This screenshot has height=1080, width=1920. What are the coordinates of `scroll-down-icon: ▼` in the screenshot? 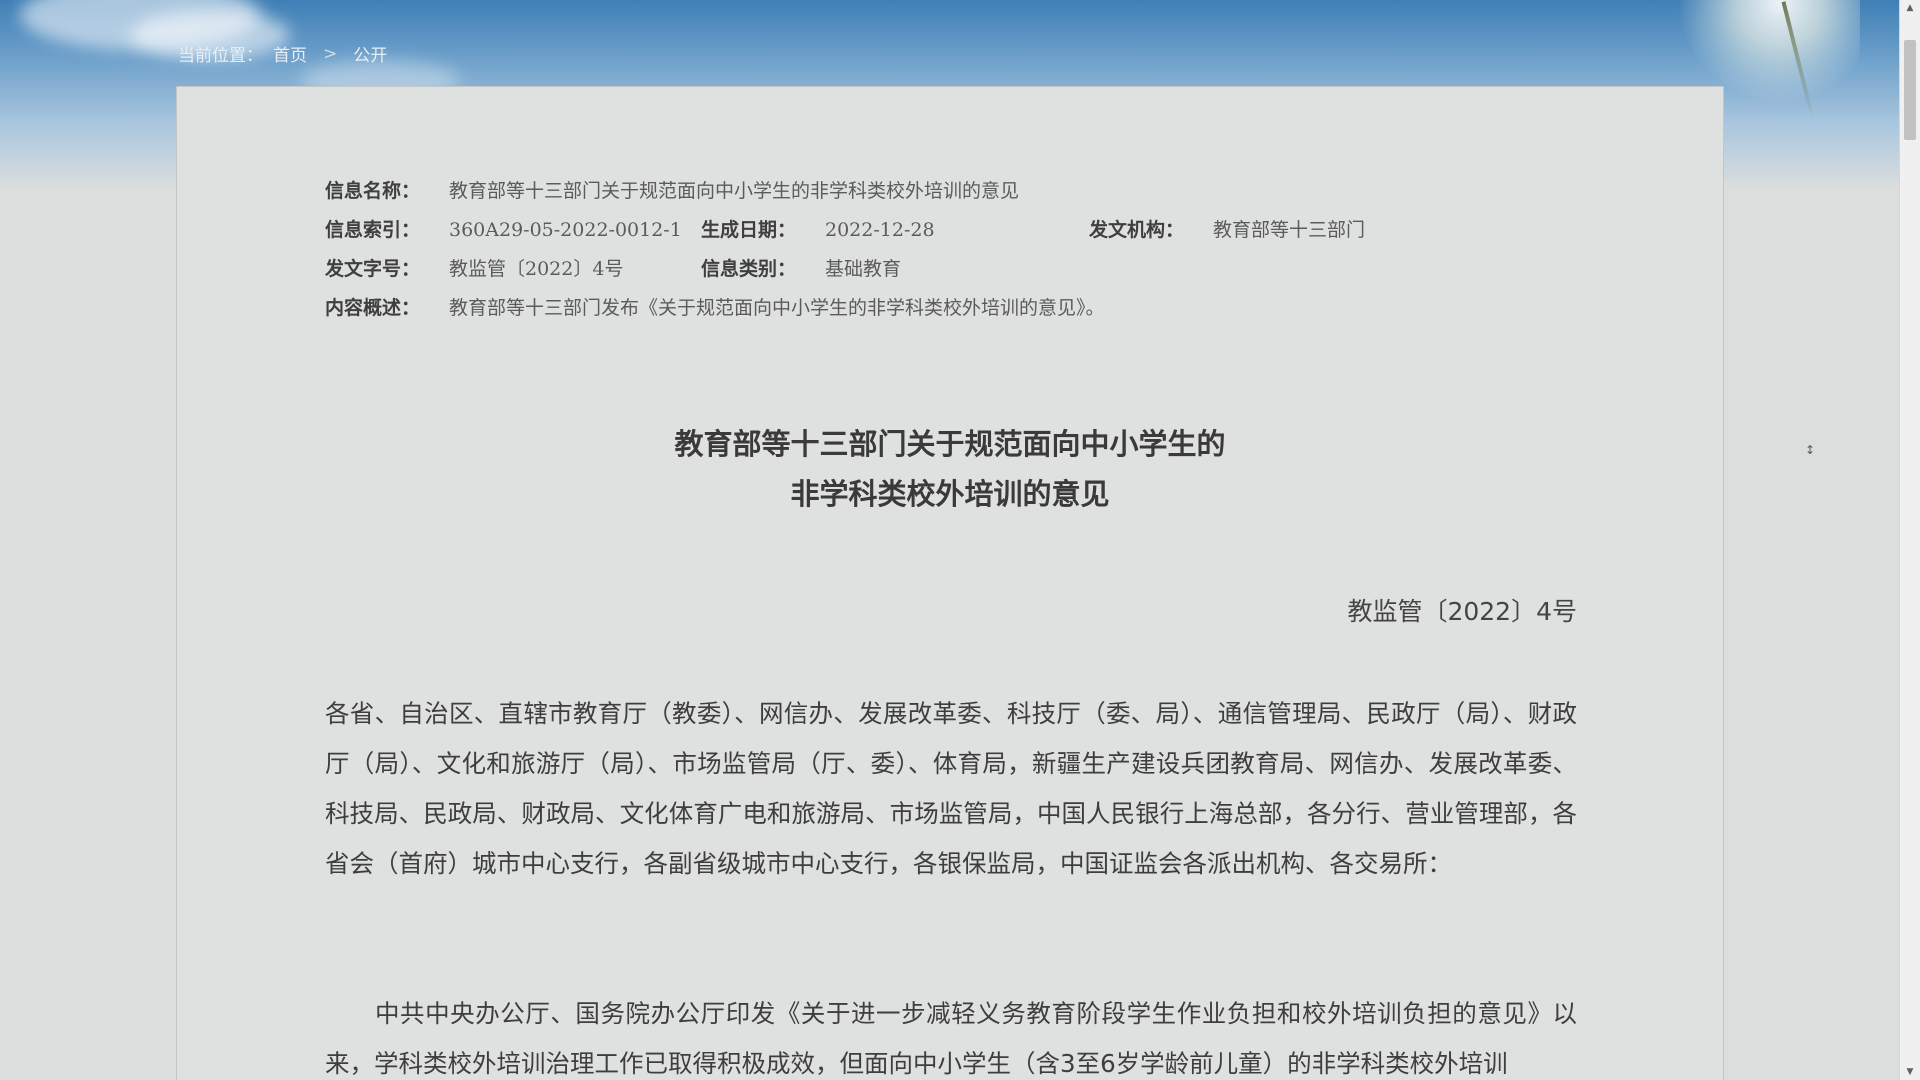 It's located at (1910, 1072).